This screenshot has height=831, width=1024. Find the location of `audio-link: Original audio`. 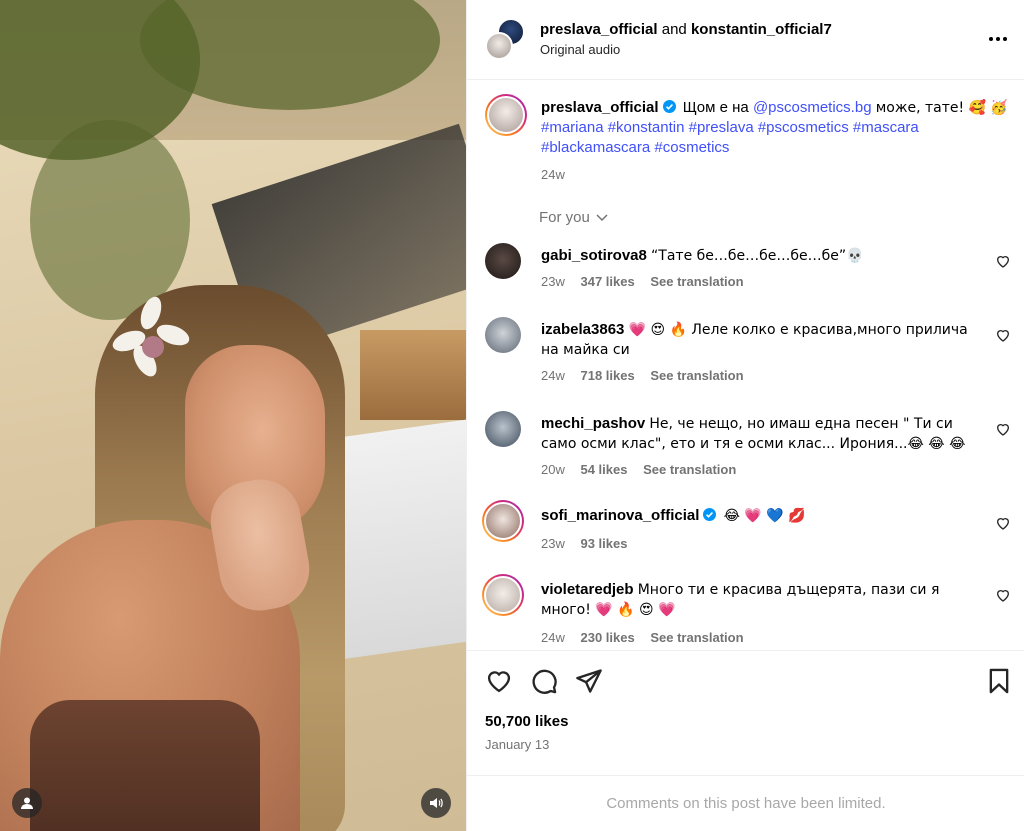

audio-link: Original audio is located at coordinates (580, 49).